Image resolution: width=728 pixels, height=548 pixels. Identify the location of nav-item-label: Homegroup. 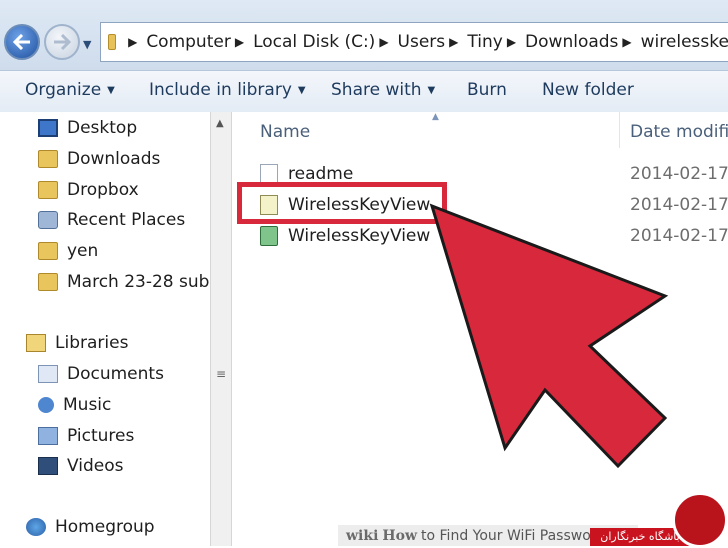
(105, 527).